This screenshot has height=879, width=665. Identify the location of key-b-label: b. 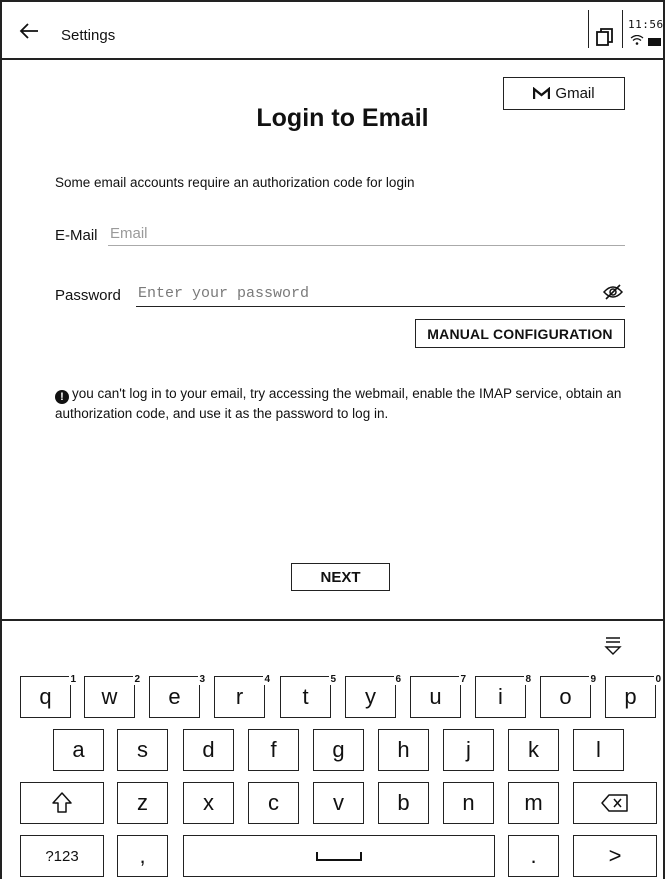
(403, 802).